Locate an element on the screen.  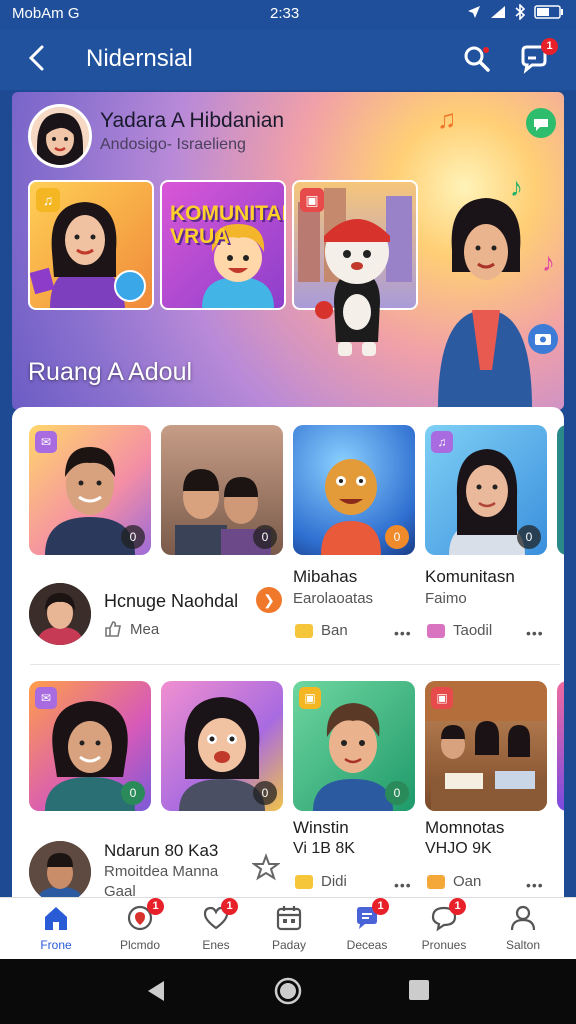
shop-icon is located at coordinates (130, 286).